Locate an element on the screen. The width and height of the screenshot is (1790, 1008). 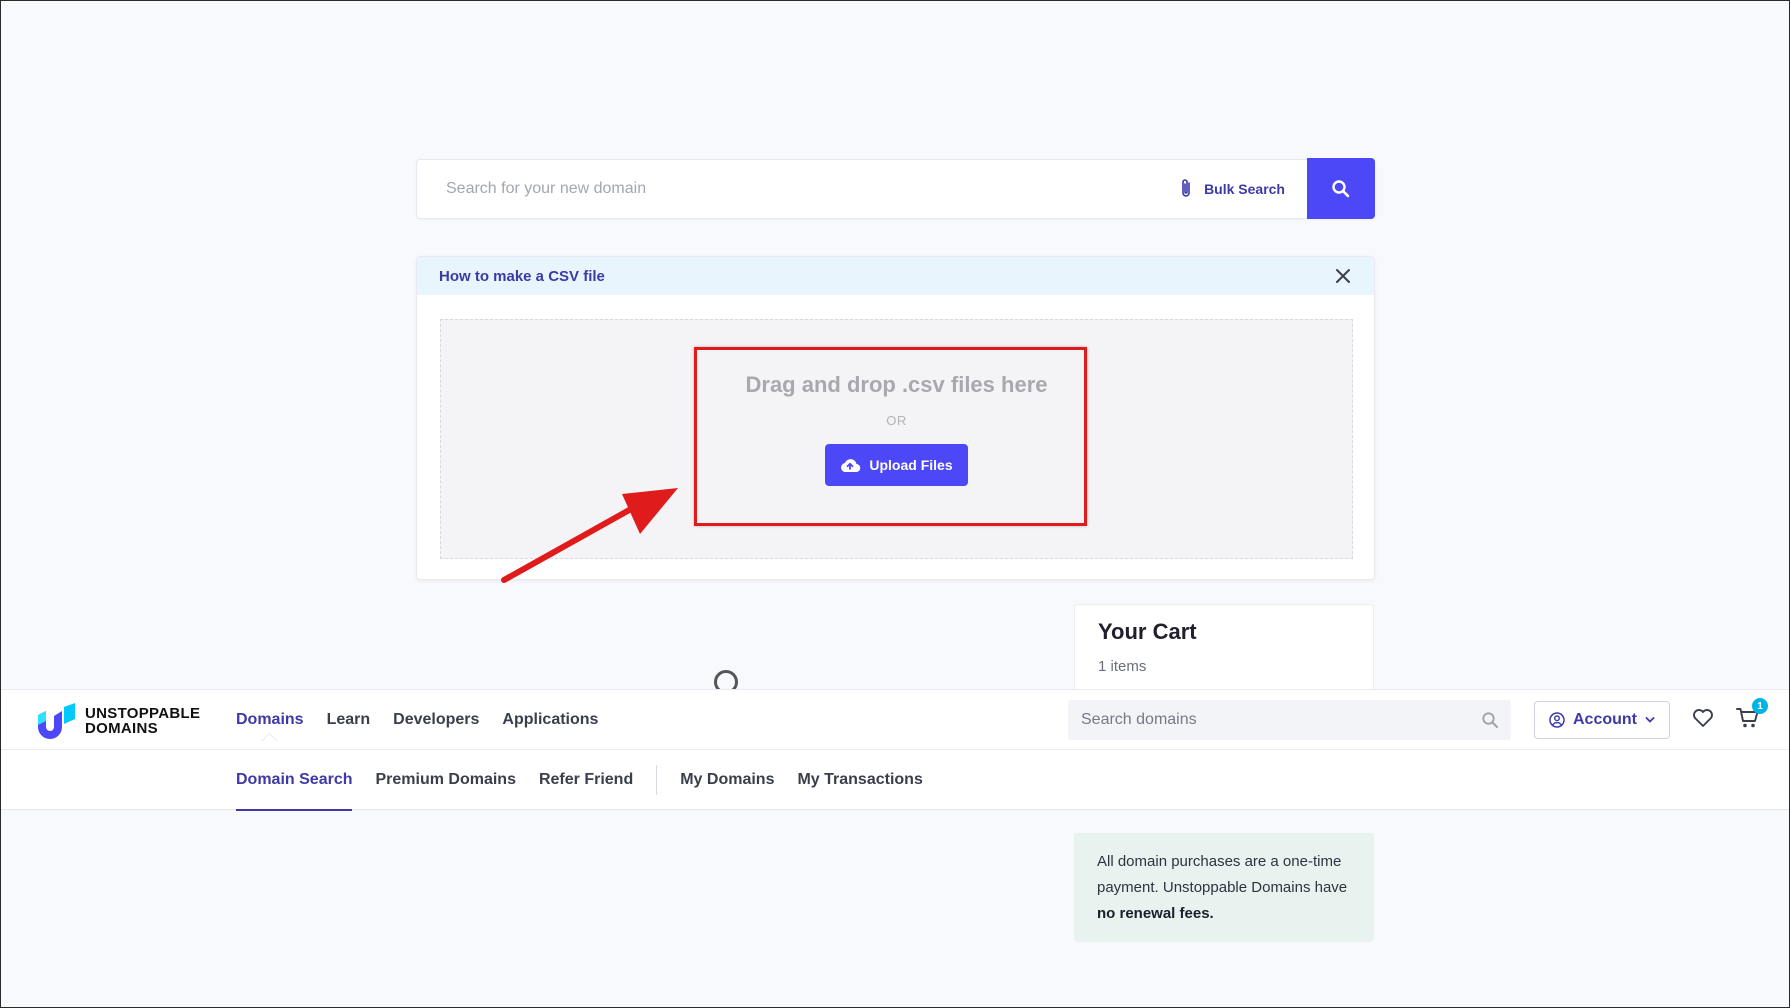
bulk-search-label: Bulk Search is located at coordinates (1244, 189).